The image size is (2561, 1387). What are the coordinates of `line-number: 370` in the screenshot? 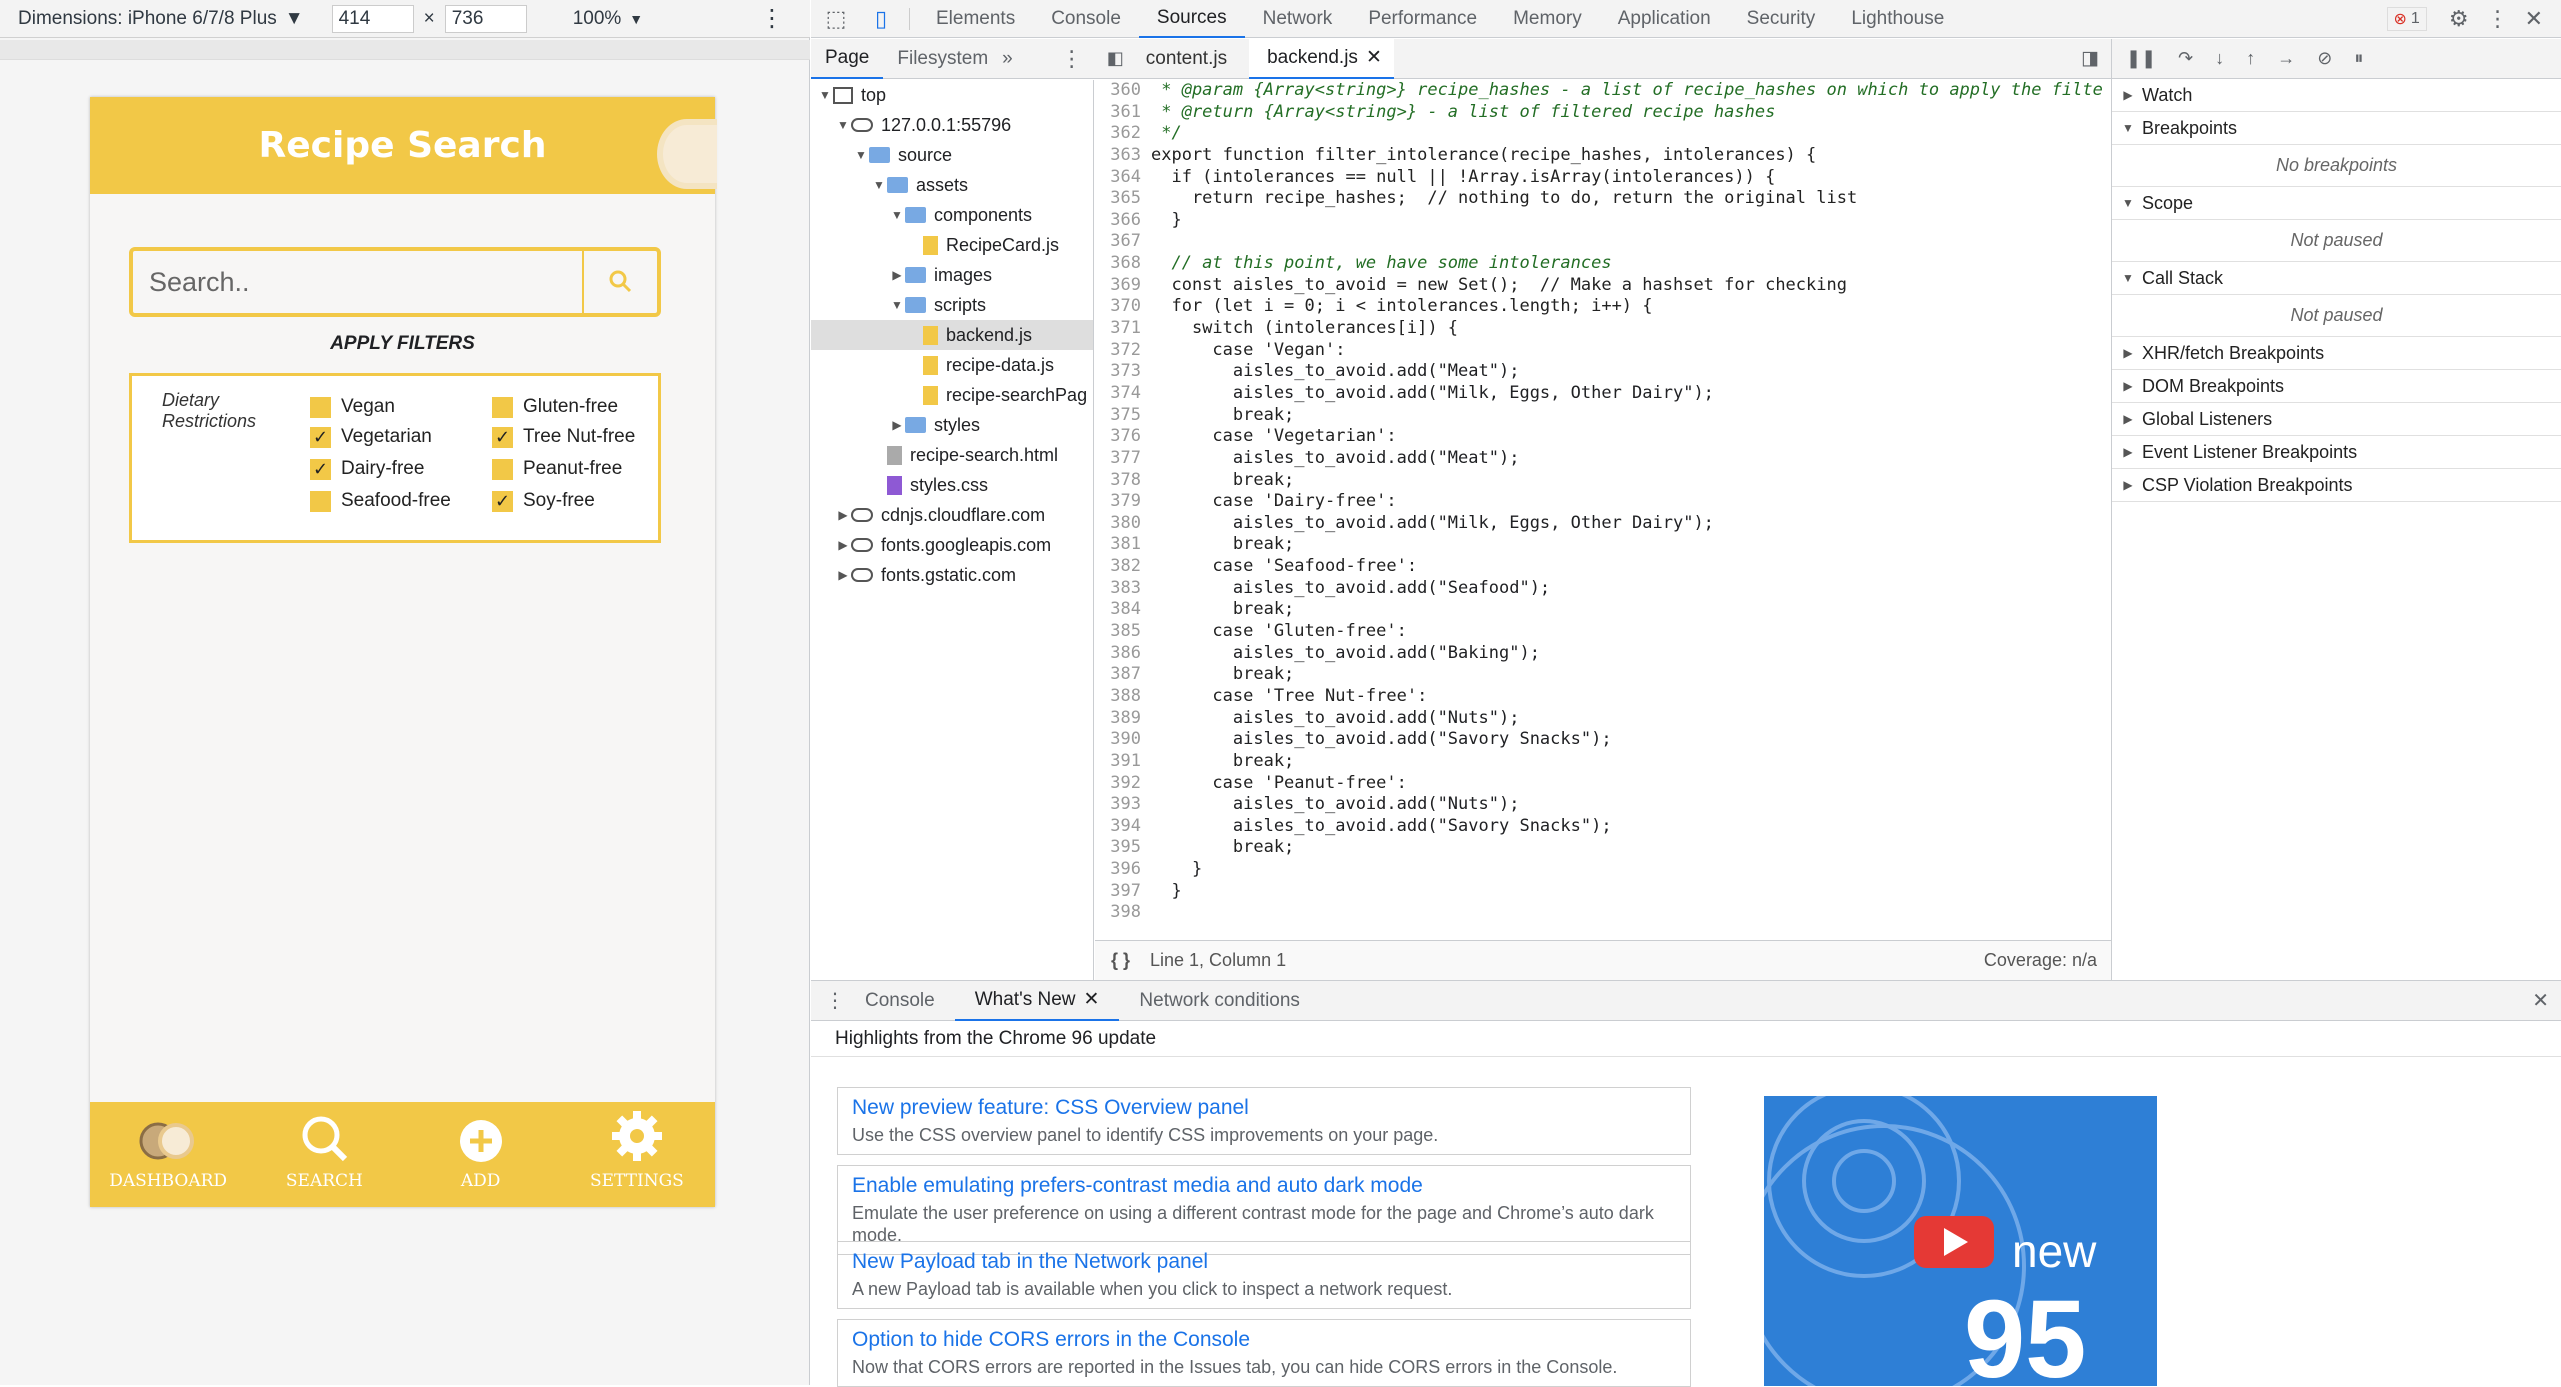 It's located at (1123, 307).